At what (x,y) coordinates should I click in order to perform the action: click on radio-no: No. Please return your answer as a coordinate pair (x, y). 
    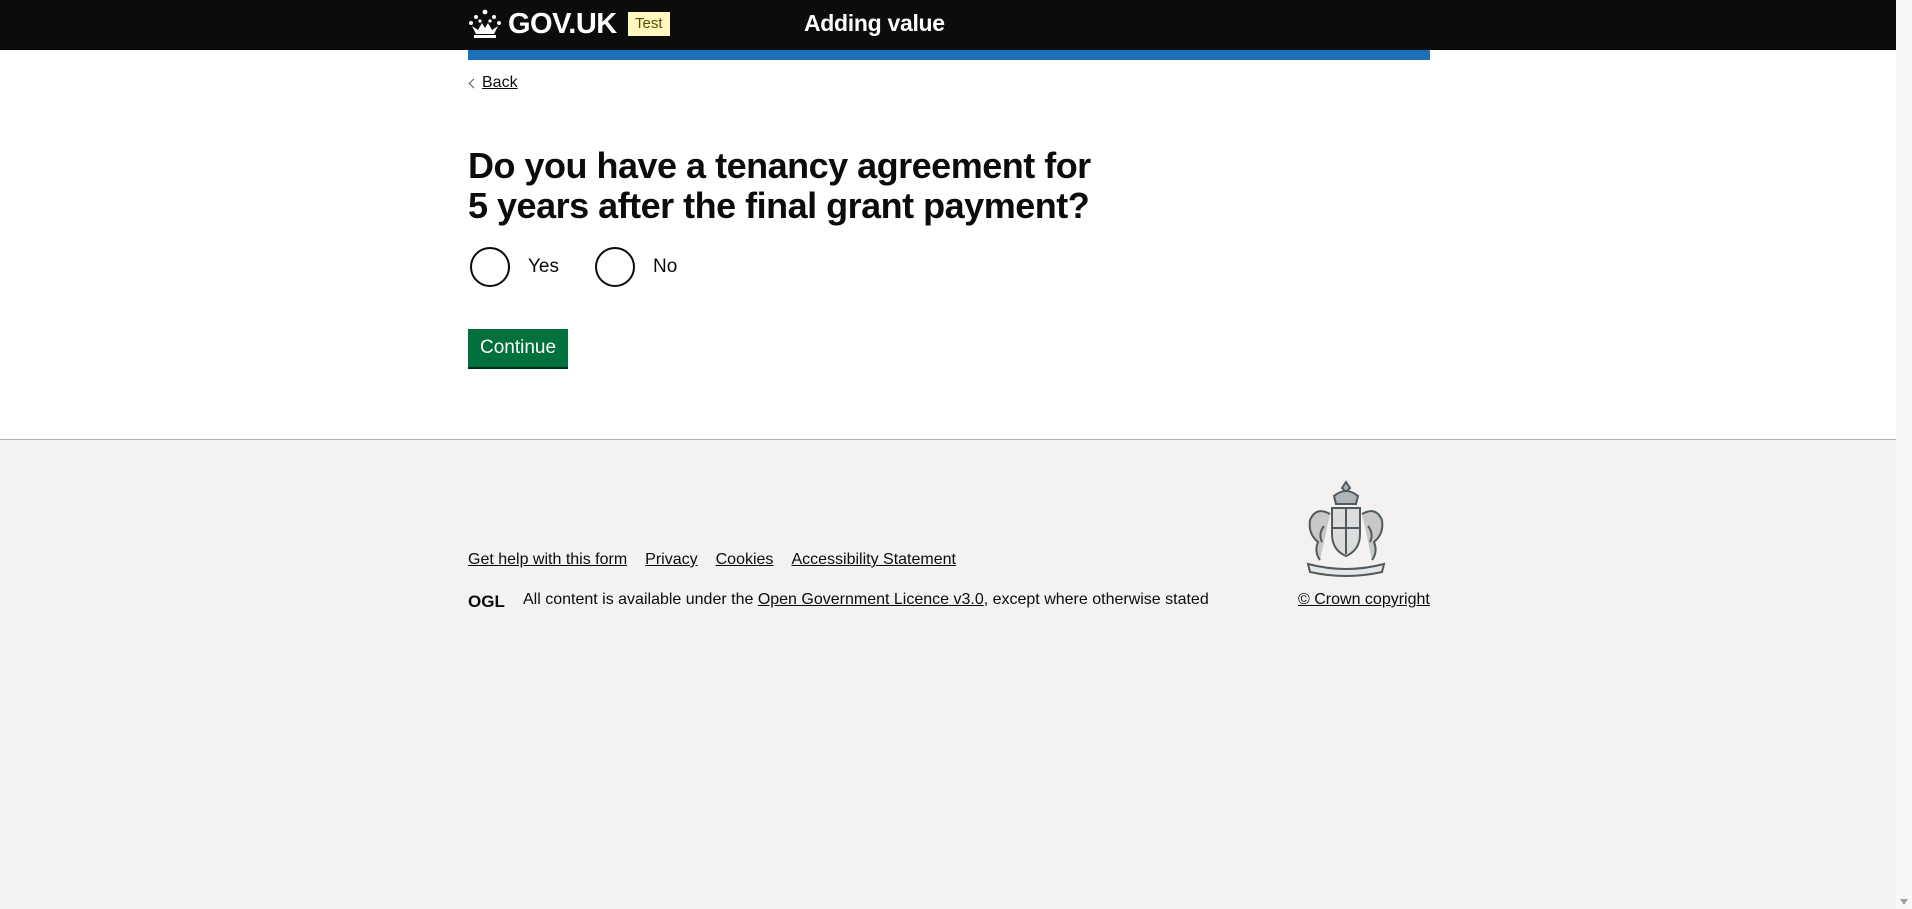
    Looking at the image, I should click on (636, 267).